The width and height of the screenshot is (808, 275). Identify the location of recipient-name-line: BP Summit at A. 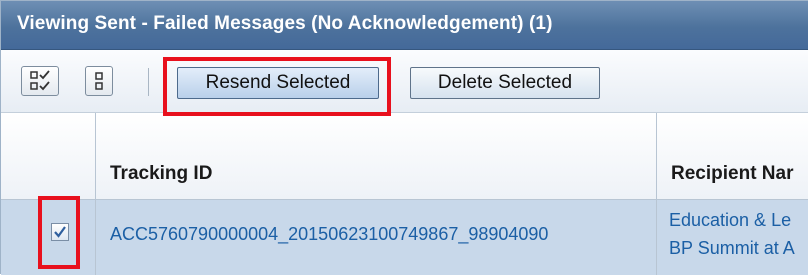
(732, 248).